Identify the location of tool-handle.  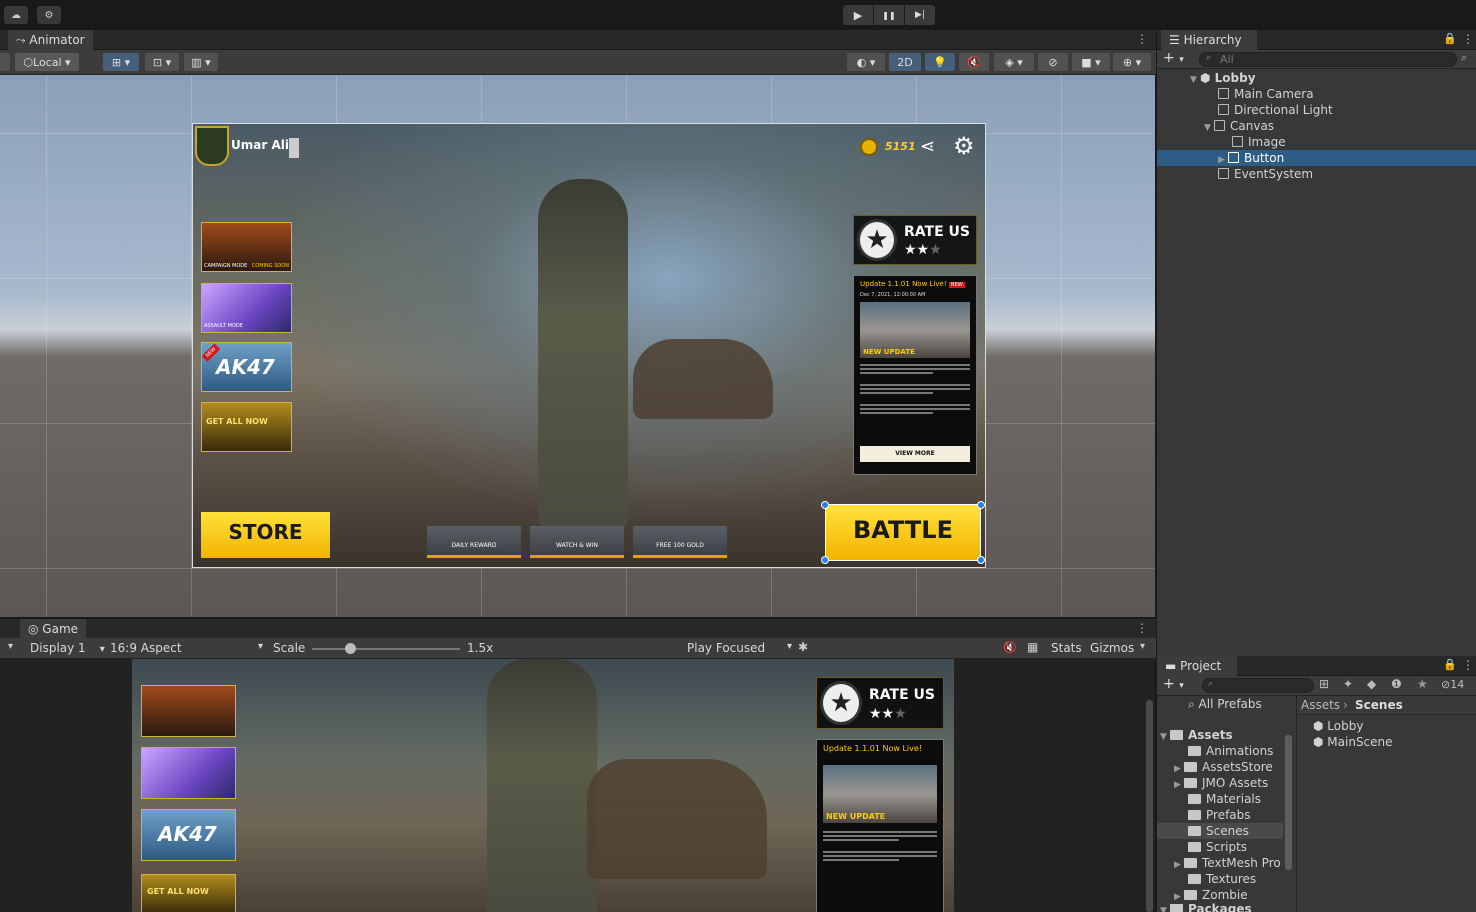
(5, 62).